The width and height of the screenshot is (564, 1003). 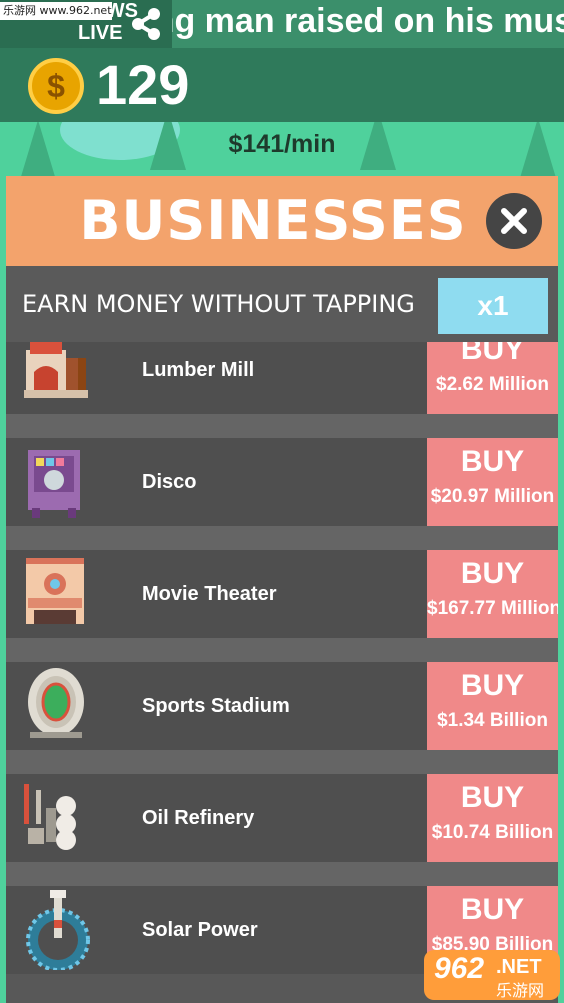 I want to click on buy-price: $2.62 Million, so click(x=492, y=384).